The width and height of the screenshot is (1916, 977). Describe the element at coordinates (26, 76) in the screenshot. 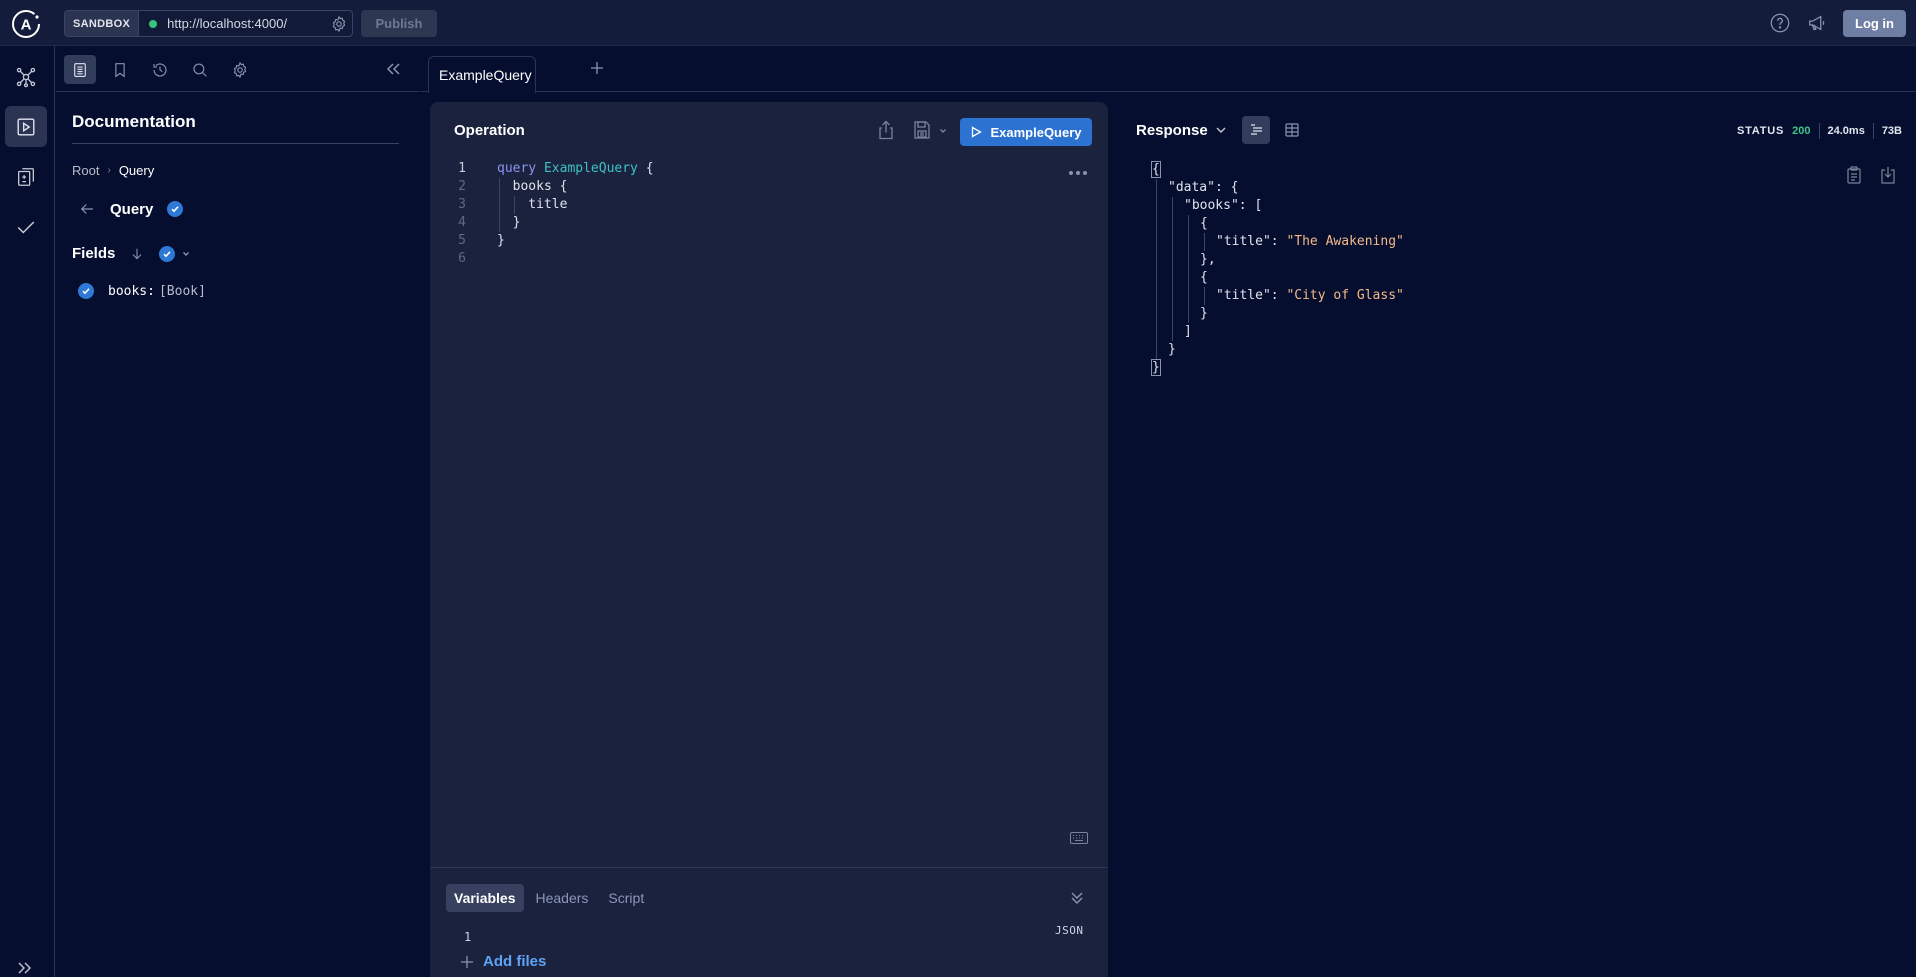

I see `rail-item-schema` at that location.